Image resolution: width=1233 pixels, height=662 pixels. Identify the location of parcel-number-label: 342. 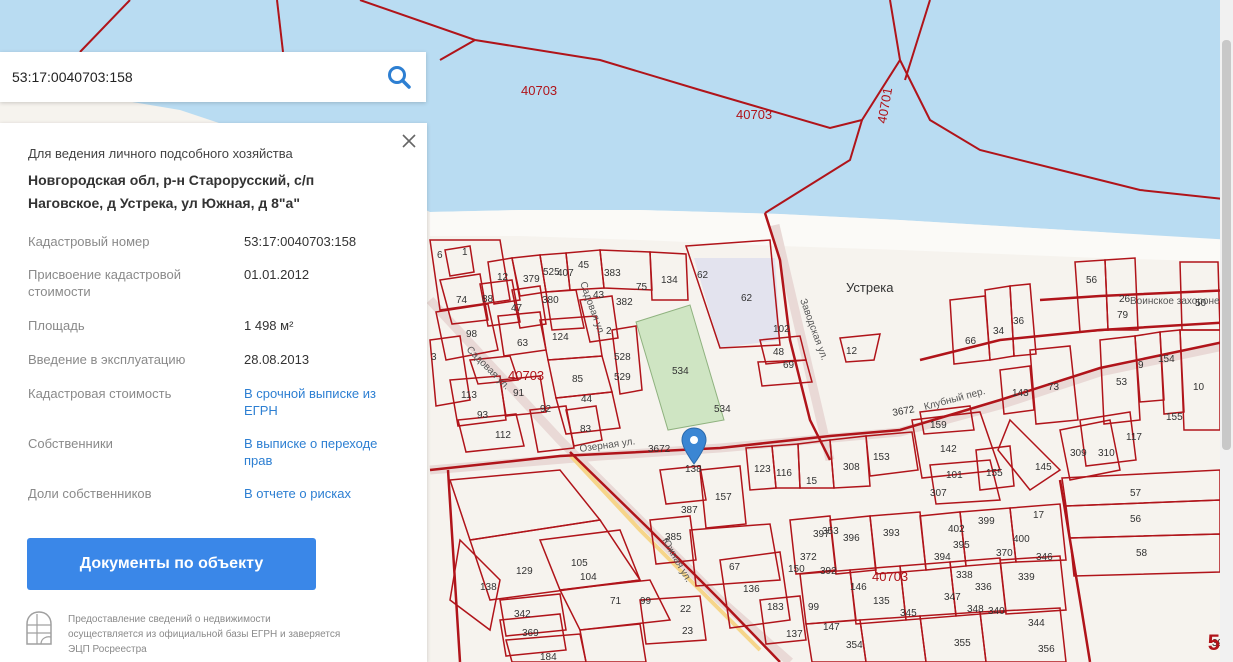
(522, 614).